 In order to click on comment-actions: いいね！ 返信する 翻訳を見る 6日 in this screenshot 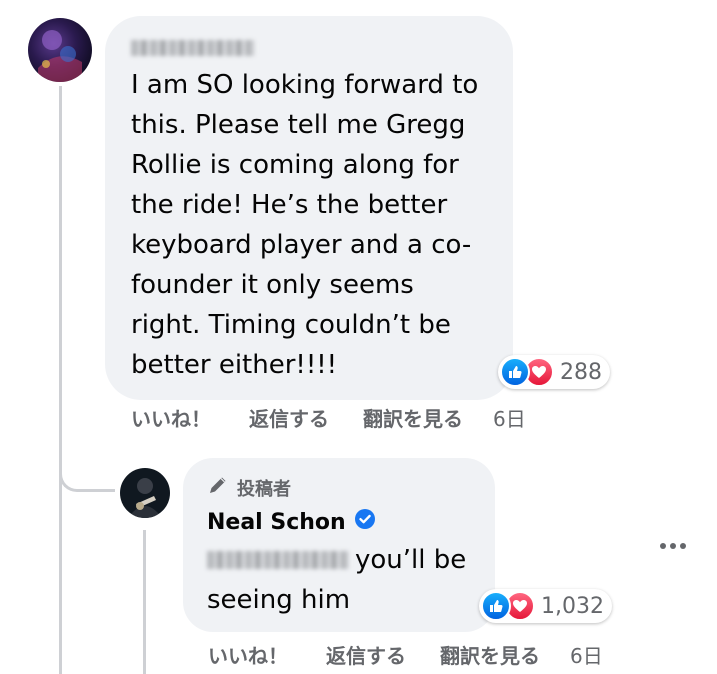, I will do `click(328, 417)`.